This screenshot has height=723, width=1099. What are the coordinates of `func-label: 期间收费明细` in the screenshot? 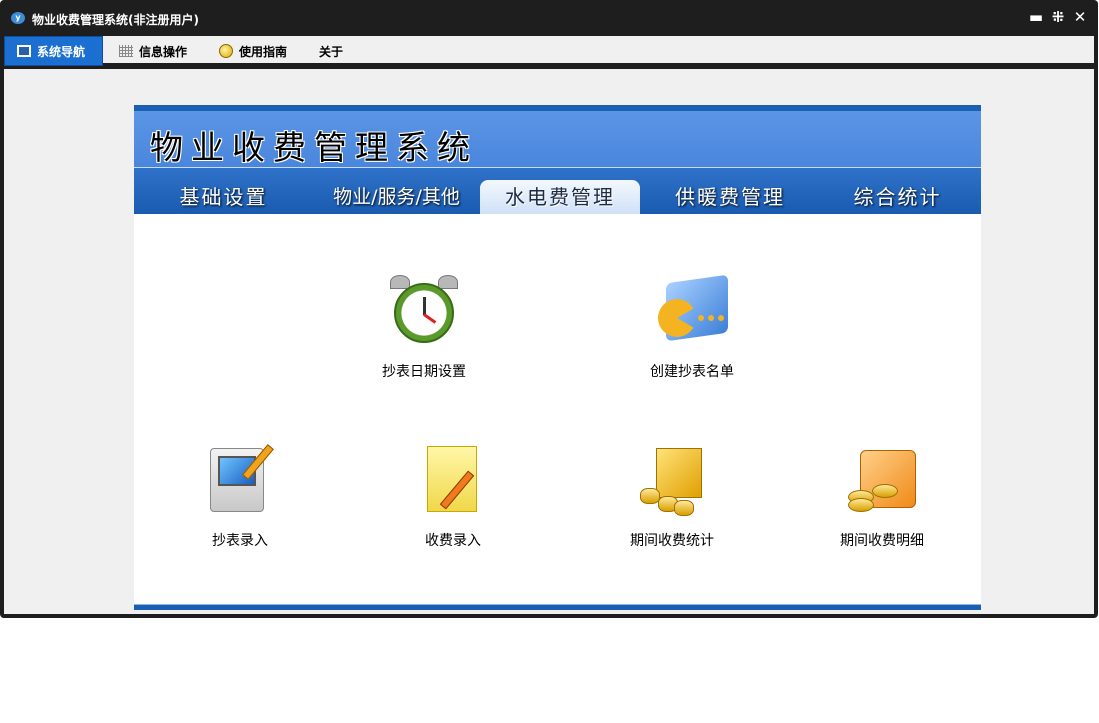 It's located at (882, 541).